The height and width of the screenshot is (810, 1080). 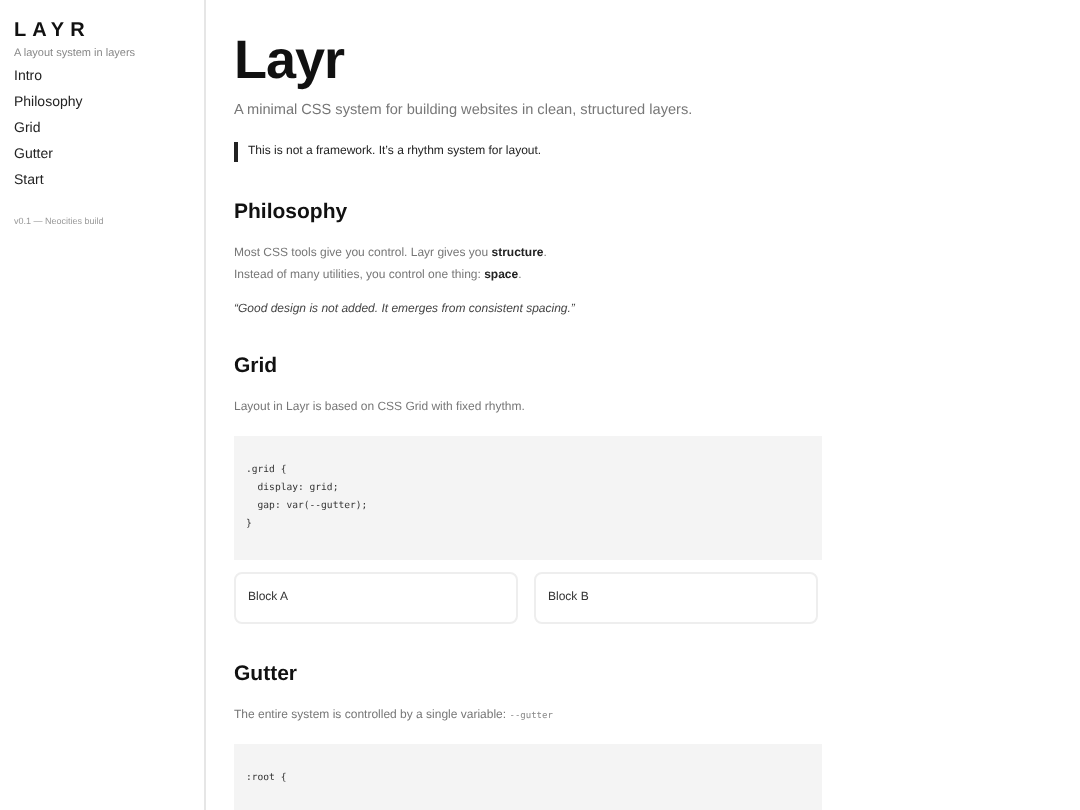 I want to click on page-title: Layr, so click(x=290, y=60).